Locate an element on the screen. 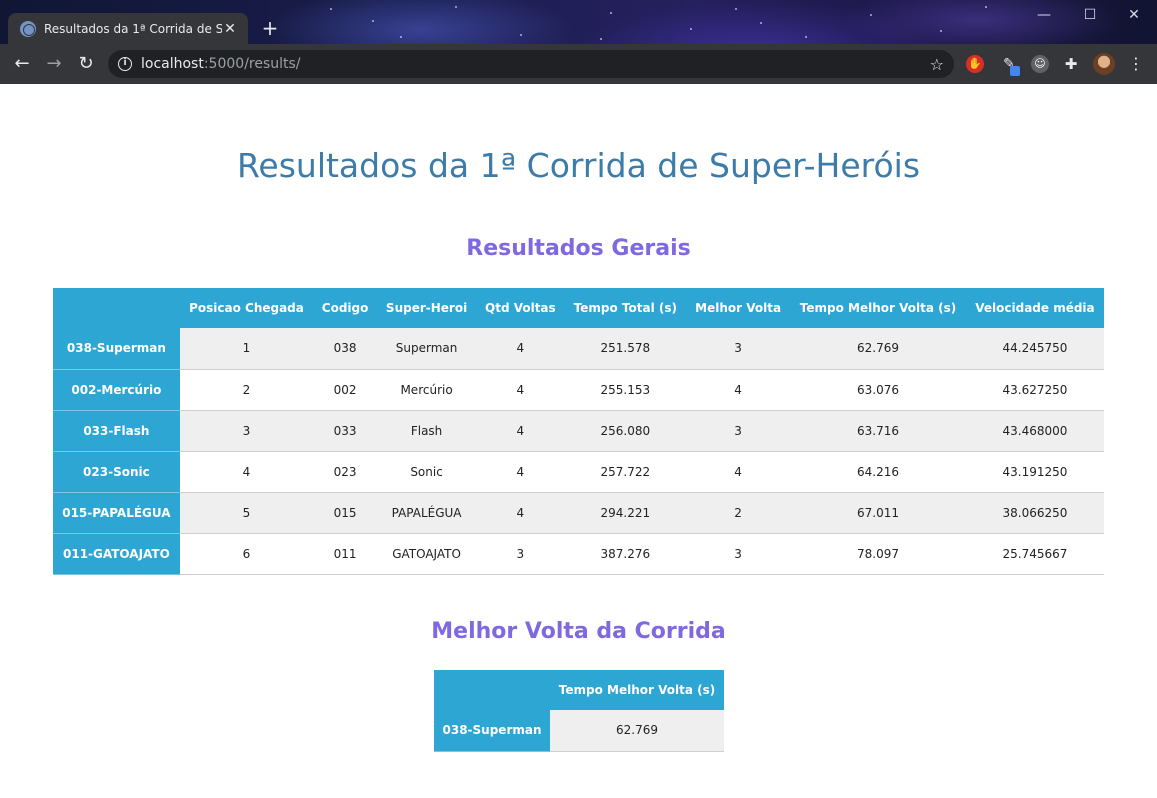 This screenshot has width=1157, height=798. forward-button: → is located at coordinates (54, 64).